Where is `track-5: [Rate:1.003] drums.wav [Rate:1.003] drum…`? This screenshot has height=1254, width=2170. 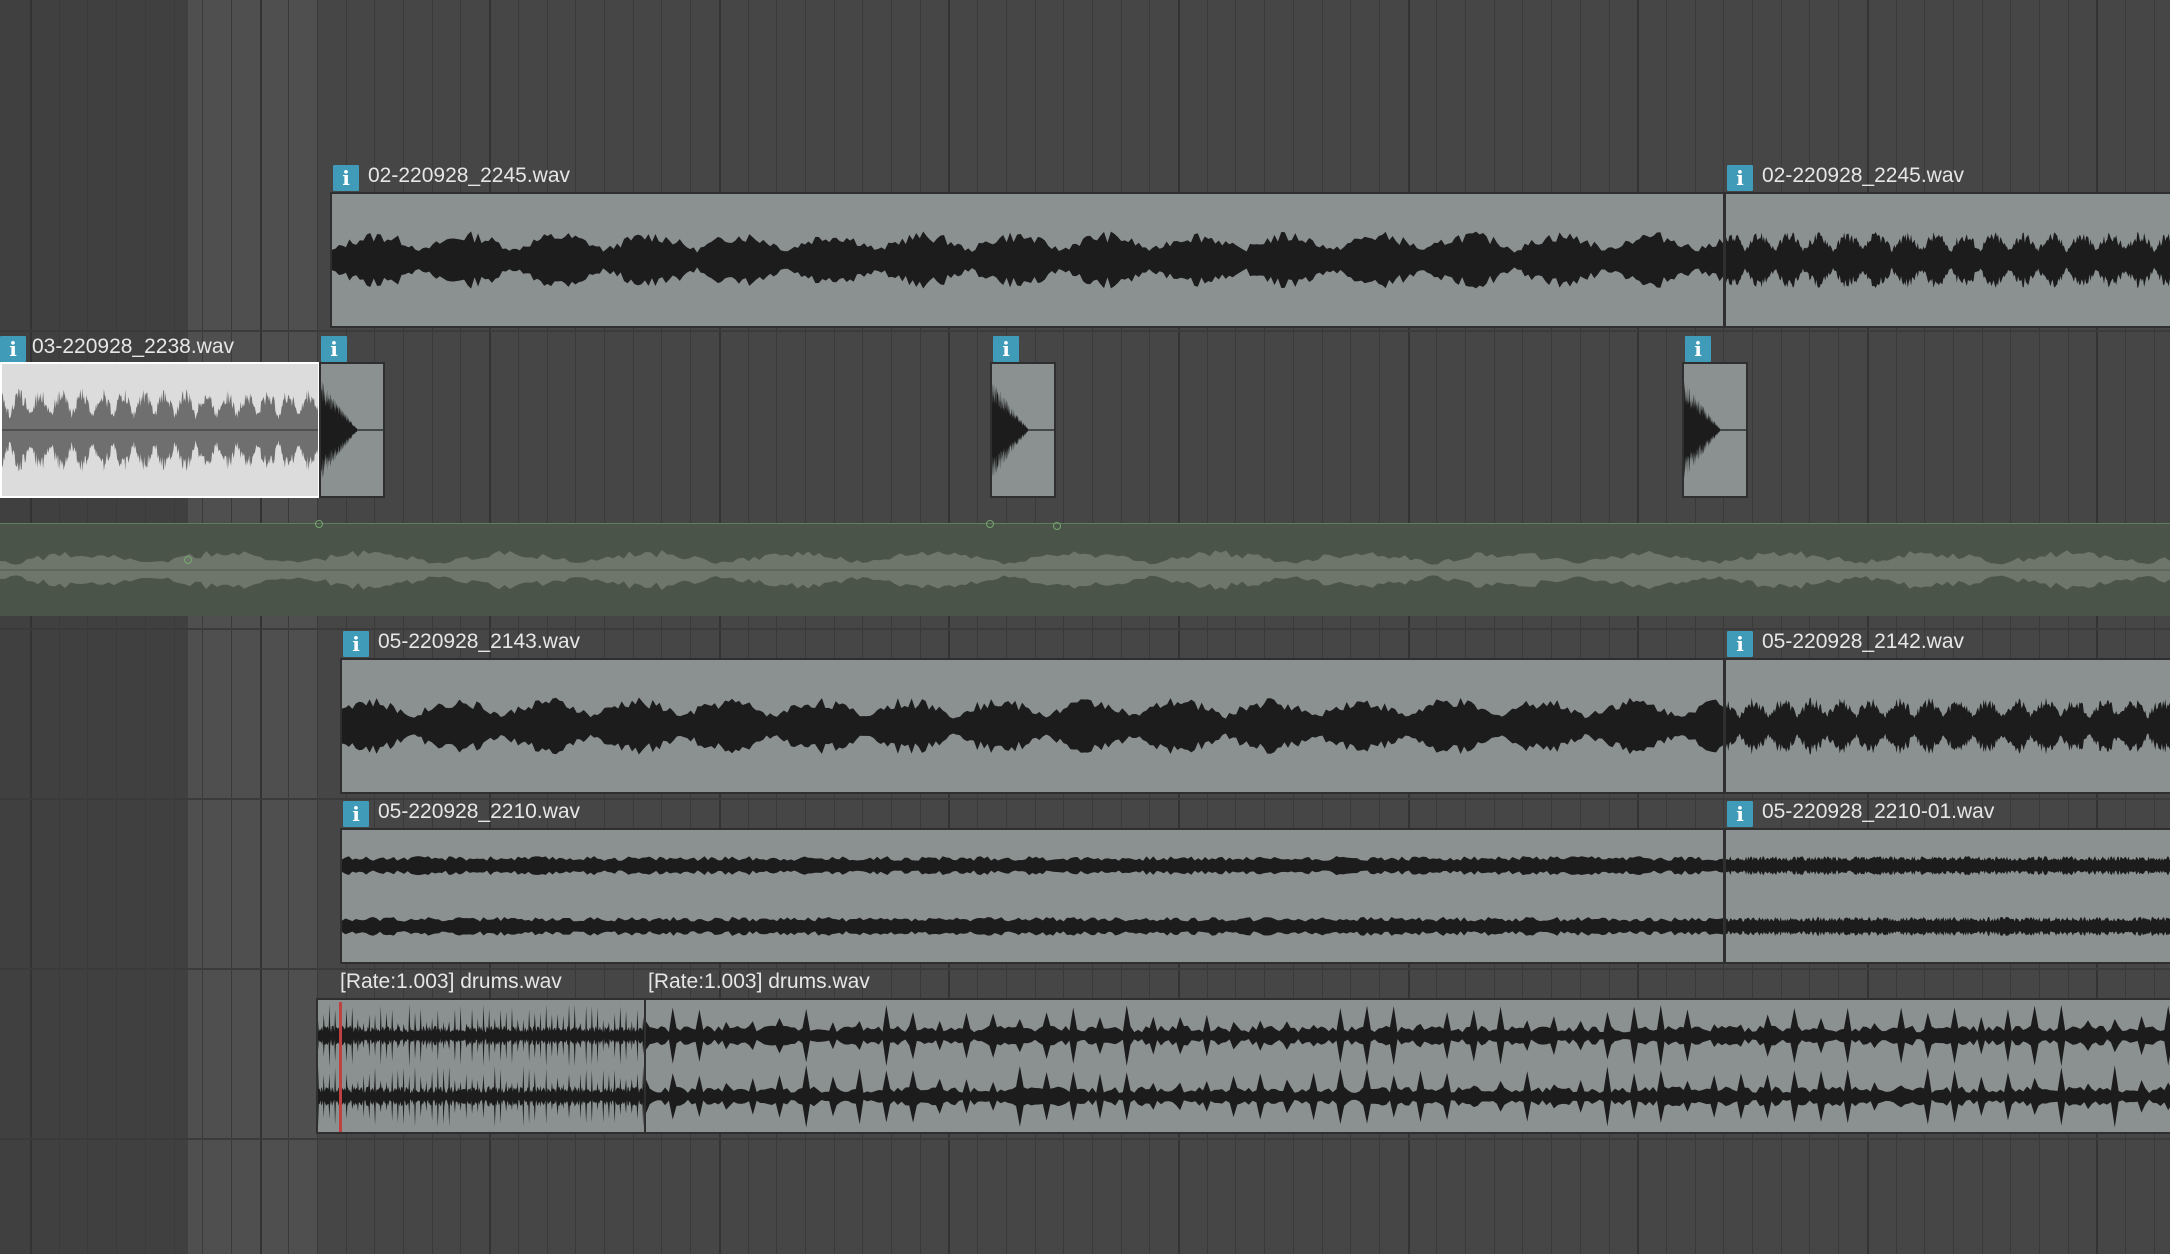 track-5: [Rate:1.003] drums.wav [Rate:1.003] drum… is located at coordinates (1085, 1053).